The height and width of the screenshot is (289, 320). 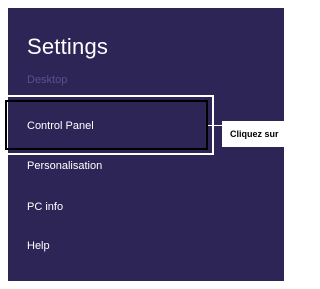 I want to click on callout-text: Cliquez sur, so click(x=254, y=134).